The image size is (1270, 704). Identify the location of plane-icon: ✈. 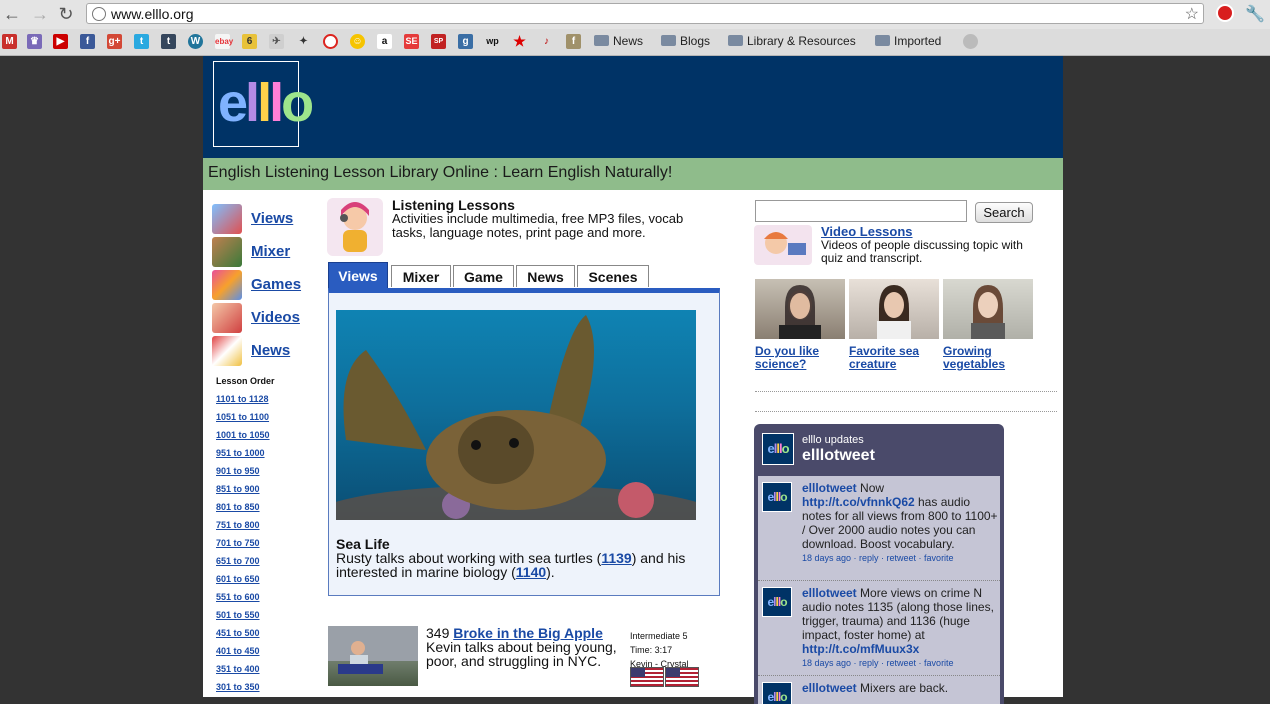
(276, 41).